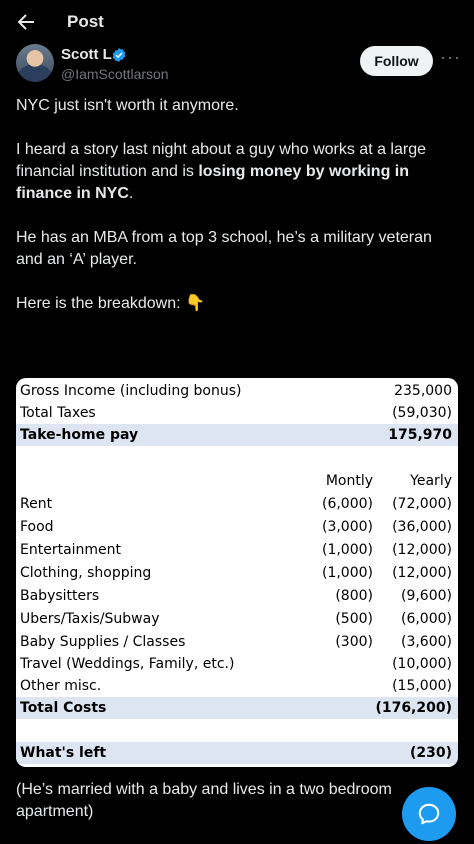  What do you see at coordinates (237, 708) in the screenshot?
I see `table-row-total-costs: Total Costs (176,200)` at bounding box center [237, 708].